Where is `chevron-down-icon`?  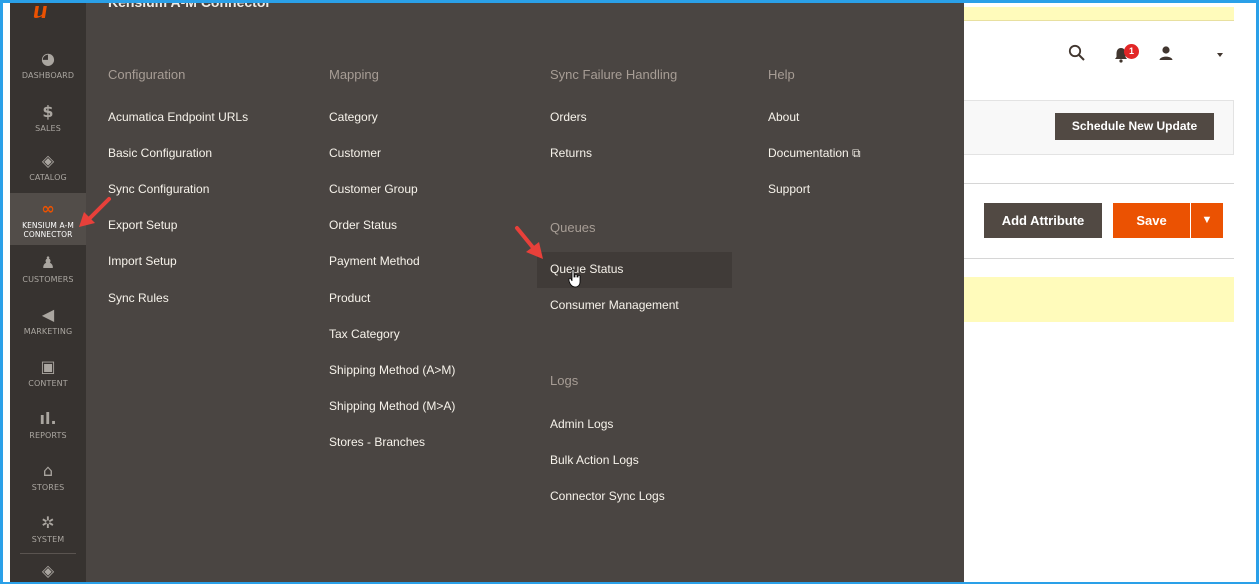 chevron-down-icon is located at coordinates (1220, 55).